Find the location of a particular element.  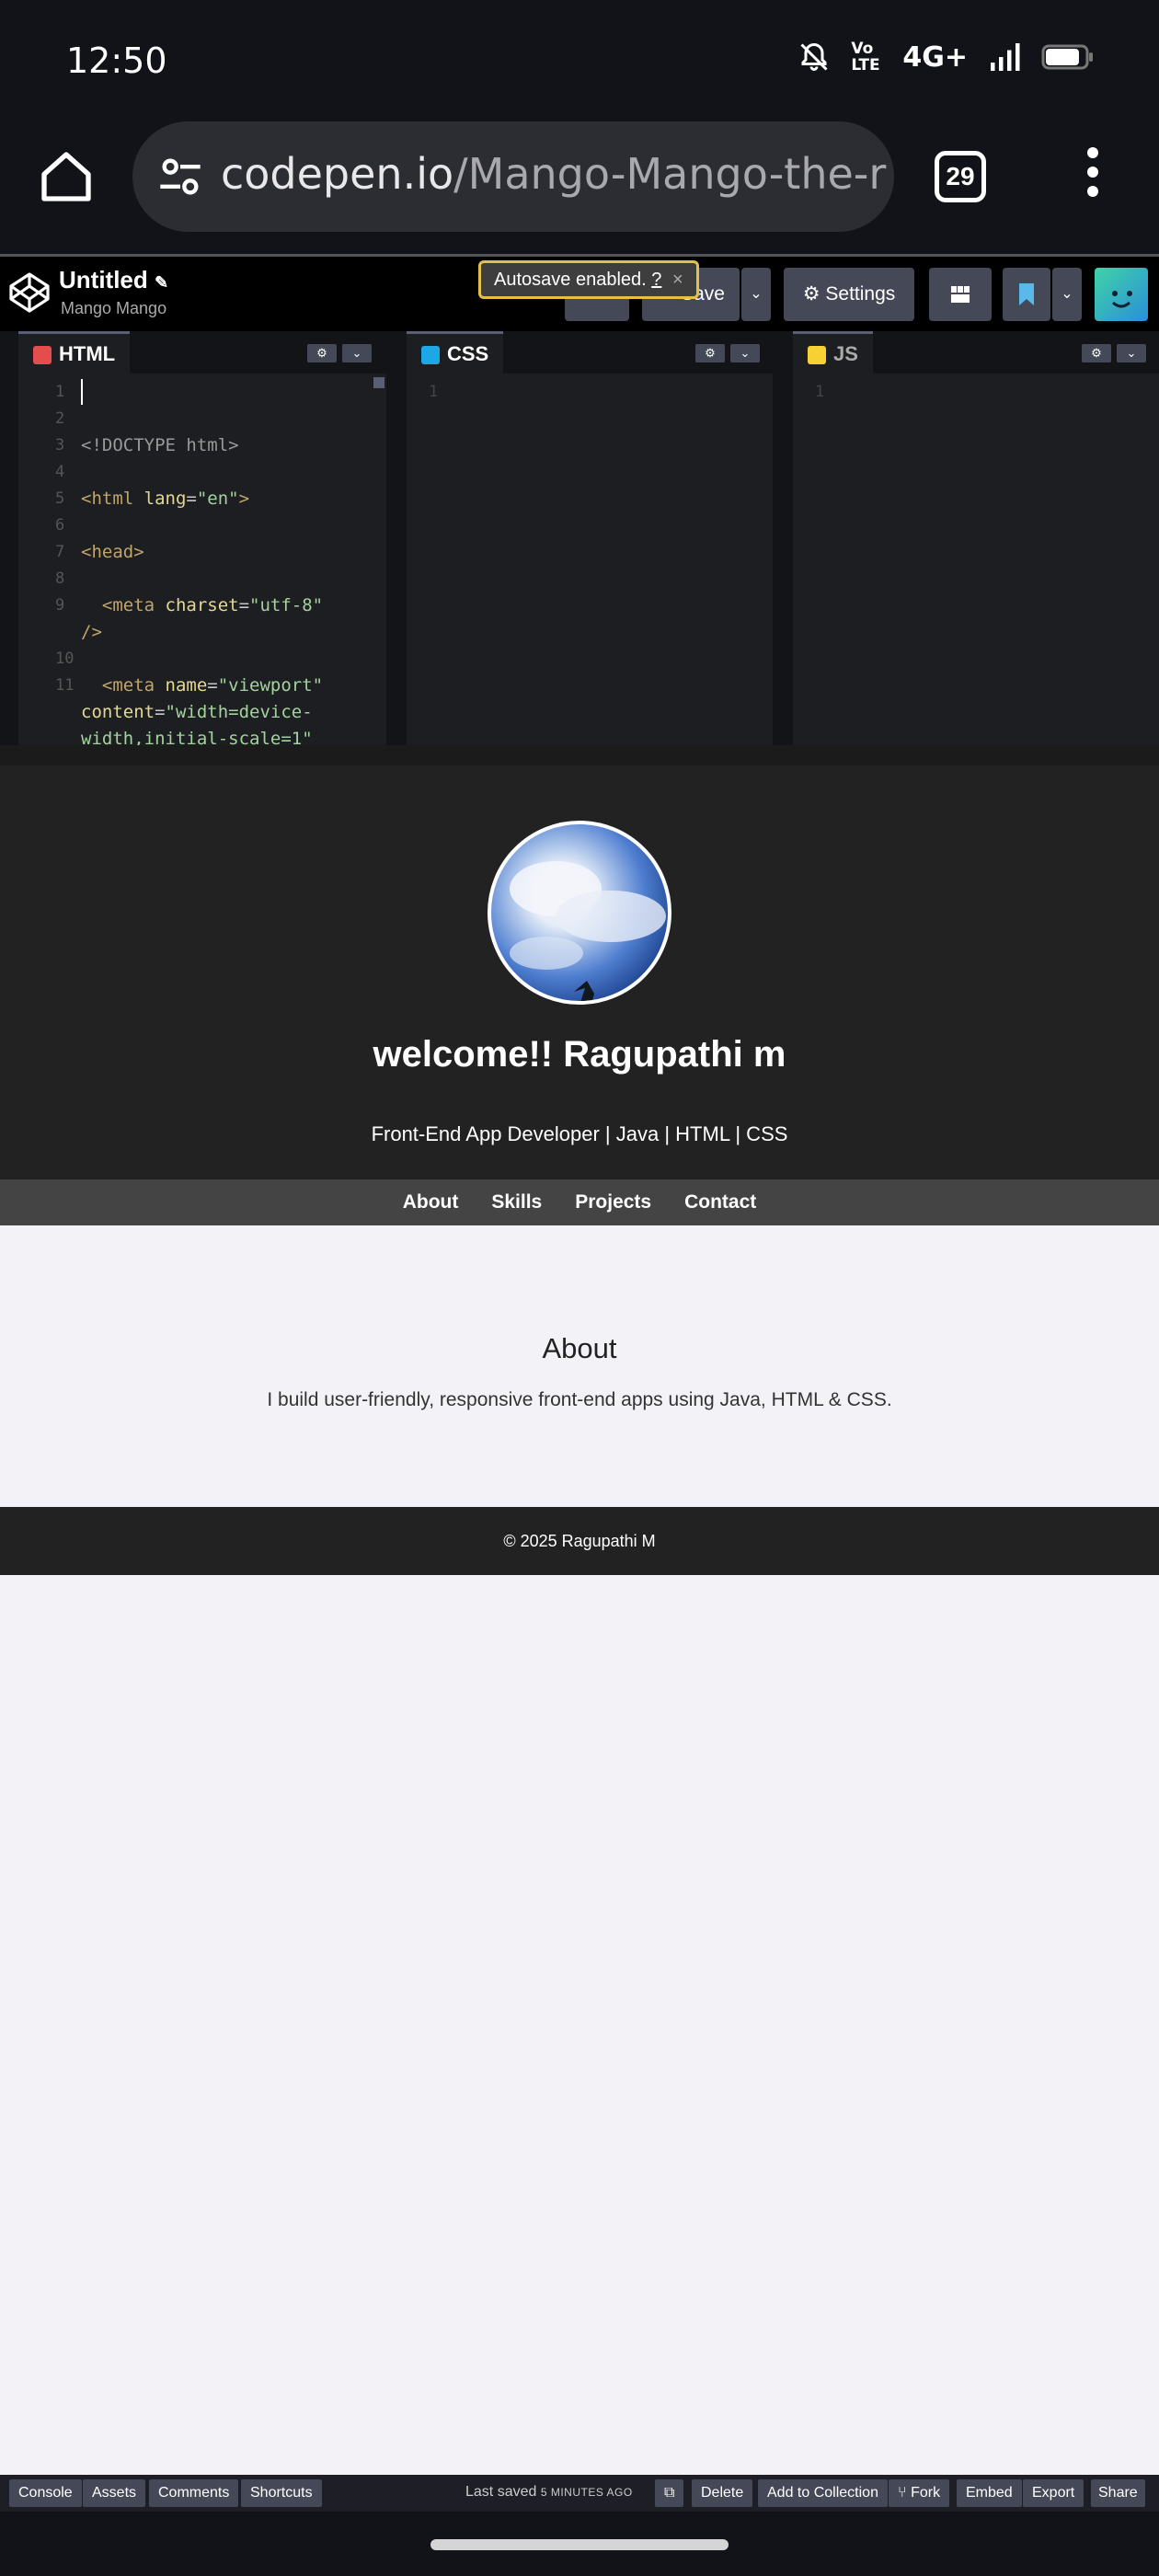

embed-button: Embed is located at coordinates (989, 2493).